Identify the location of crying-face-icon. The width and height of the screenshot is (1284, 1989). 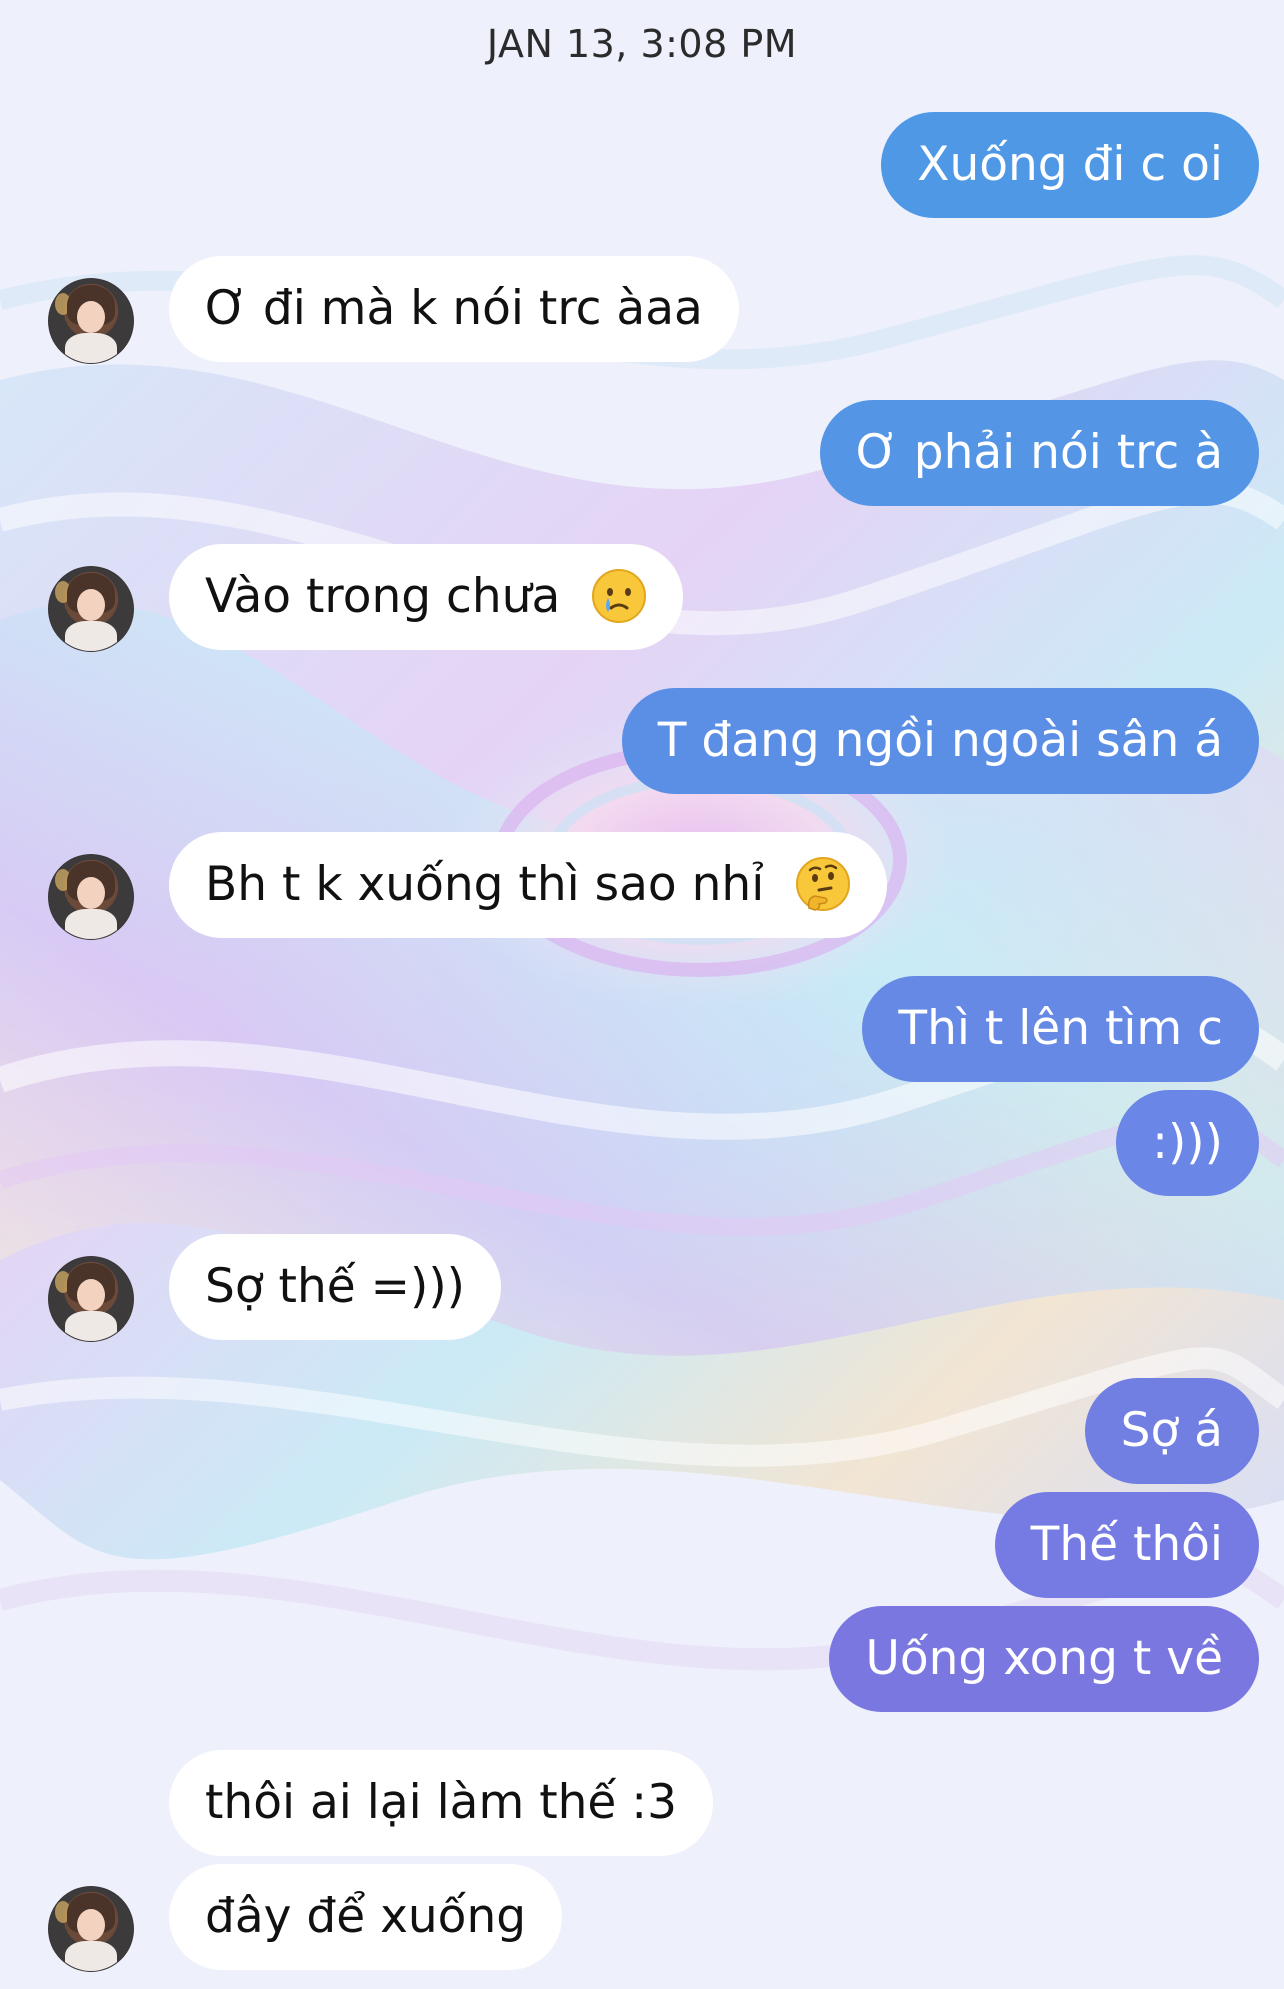
(619, 595).